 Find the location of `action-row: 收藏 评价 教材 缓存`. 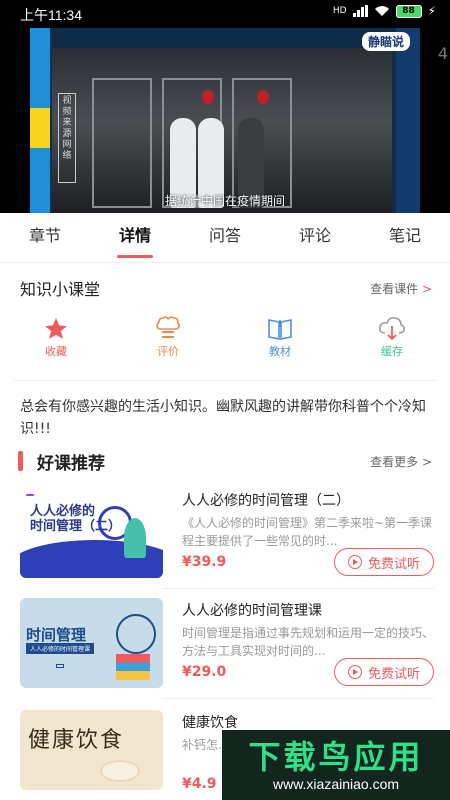

action-row: 收藏 评价 教材 缓存 is located at coordinates (225, 341).